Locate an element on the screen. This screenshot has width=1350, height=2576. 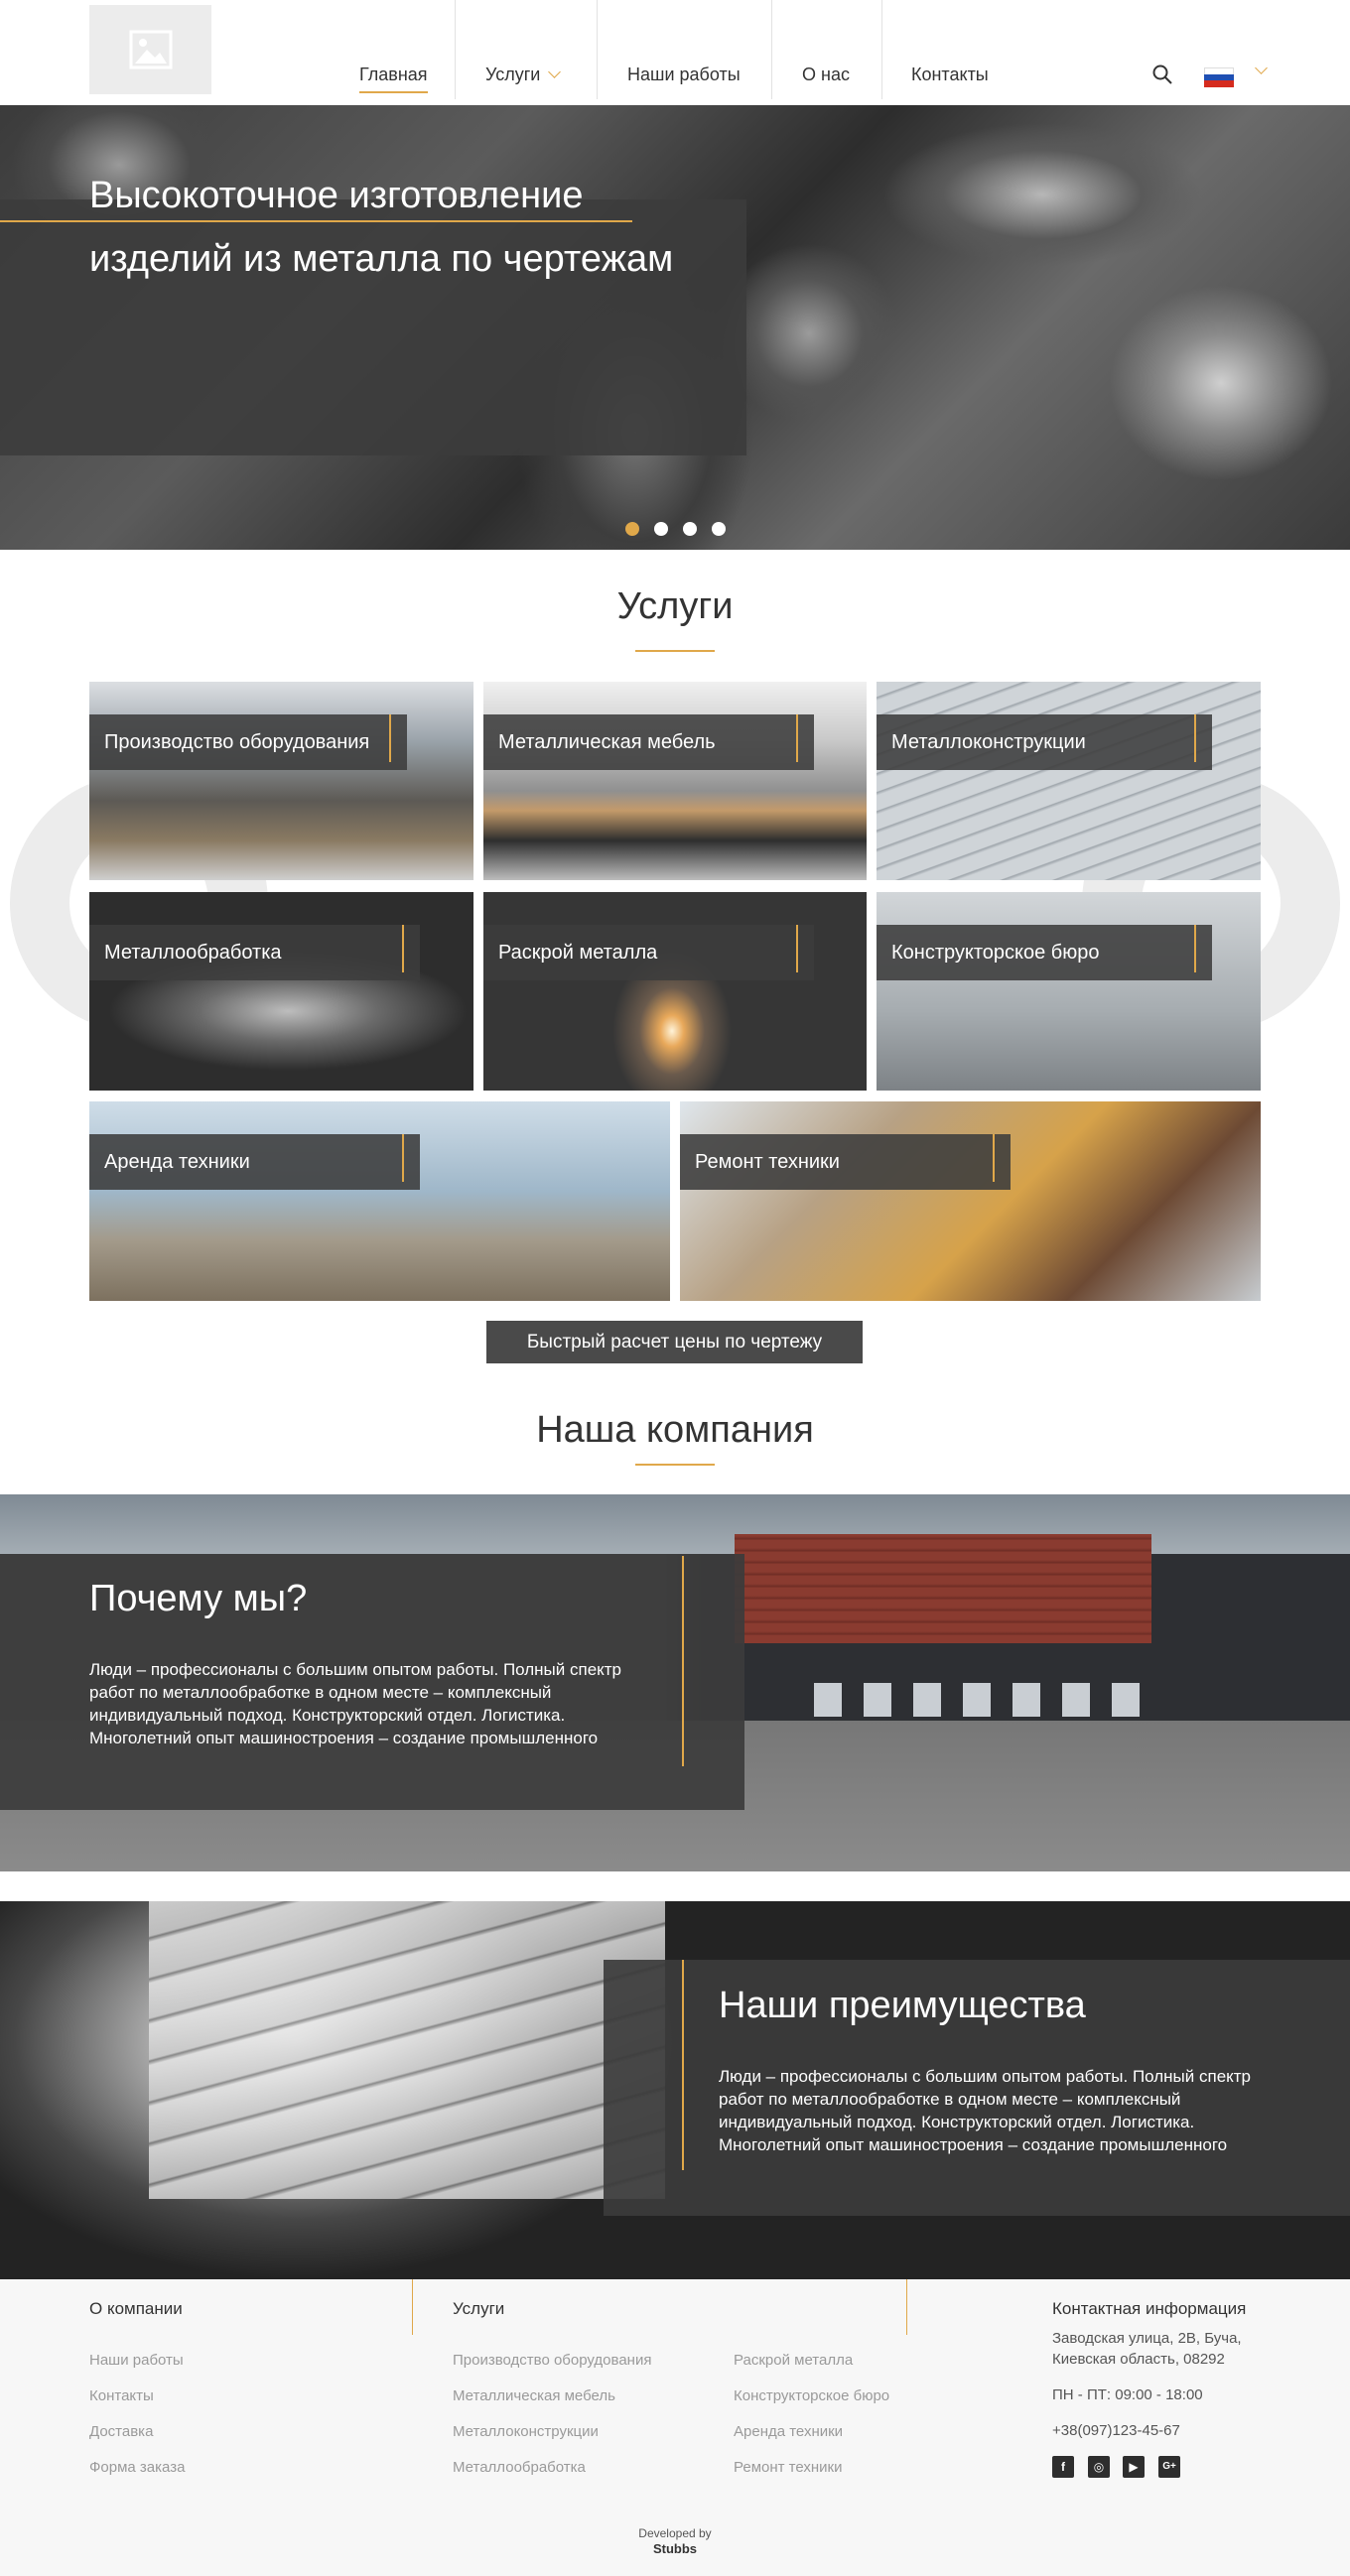
facebook-icon: f is located at coordinates (1063, 2467).